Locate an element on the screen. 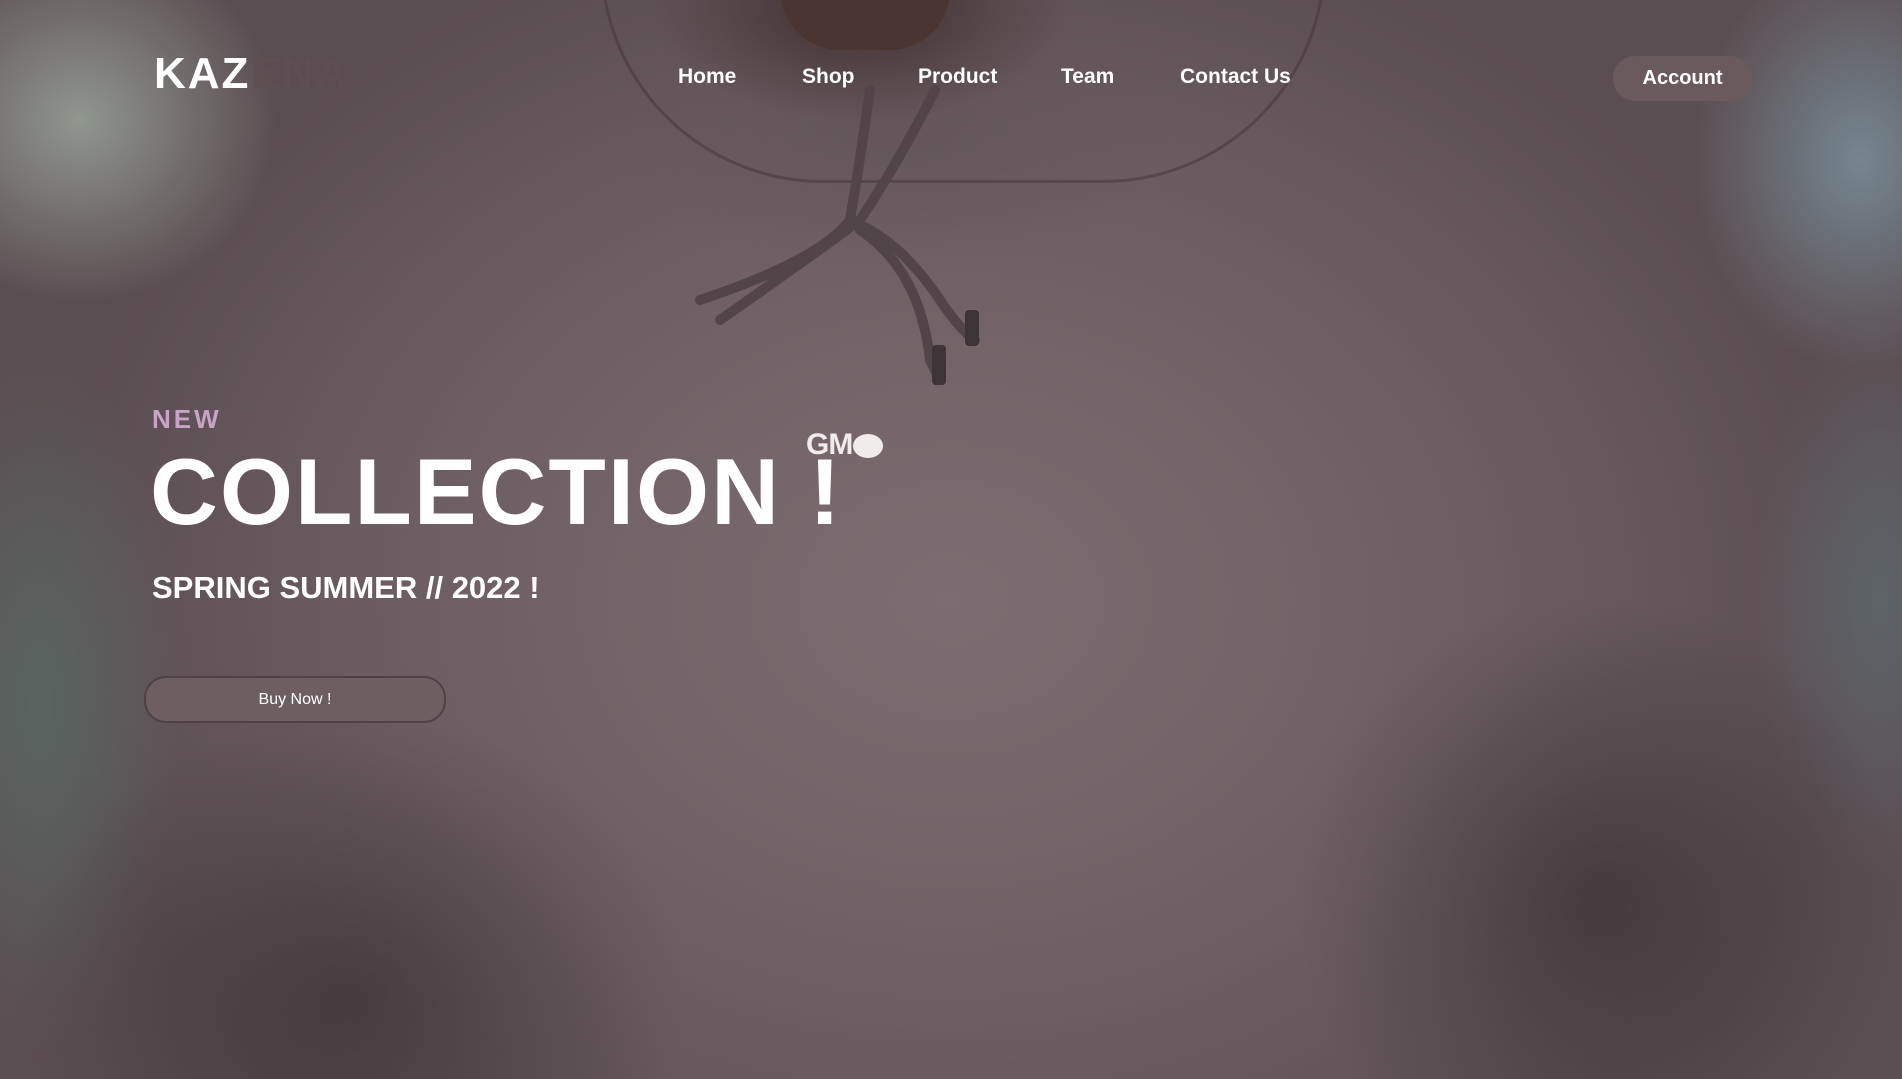  nav-contact-us: Contact Us is located at coordinates (1235, 77).